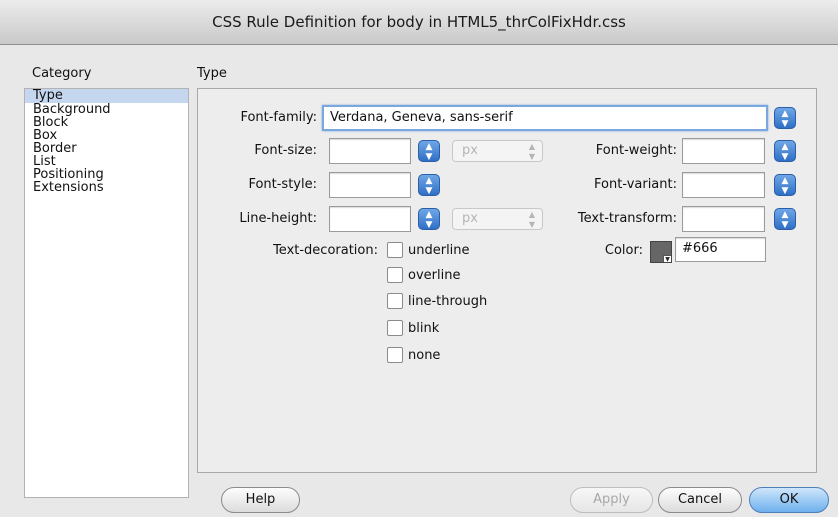 The width and height of the screenshot is (838, 517). Describe the element at coordinates (395, 301) in the screenshot. I see `checkbox-line-through` at that location.